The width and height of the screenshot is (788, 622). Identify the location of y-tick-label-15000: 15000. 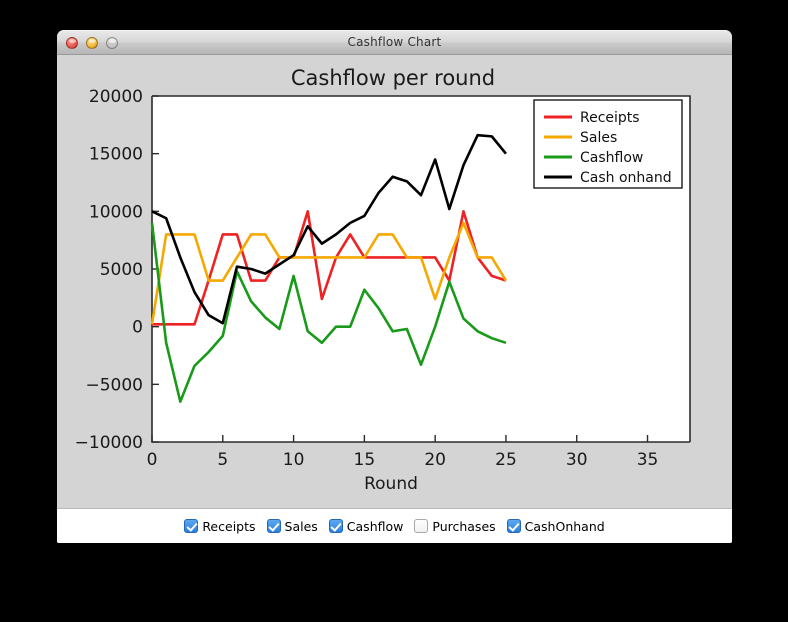
(116, 155).